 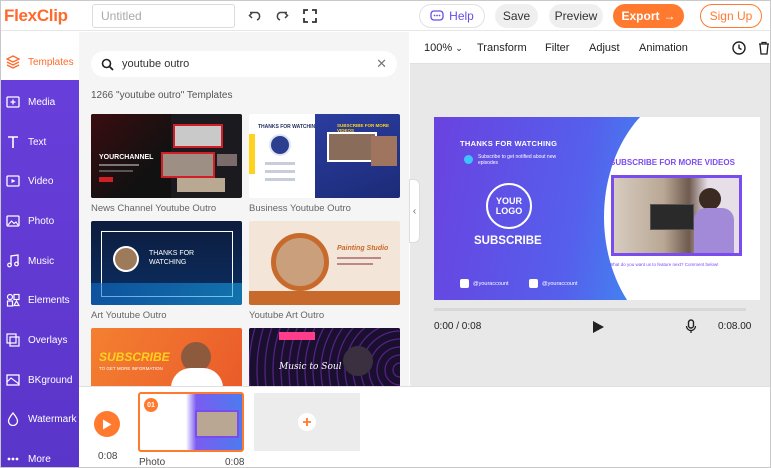 What do you see at coordinates (129, 315) in the screenshot?
I see `template-label: Art Youtube Outro` at bounding box center [129, 315].